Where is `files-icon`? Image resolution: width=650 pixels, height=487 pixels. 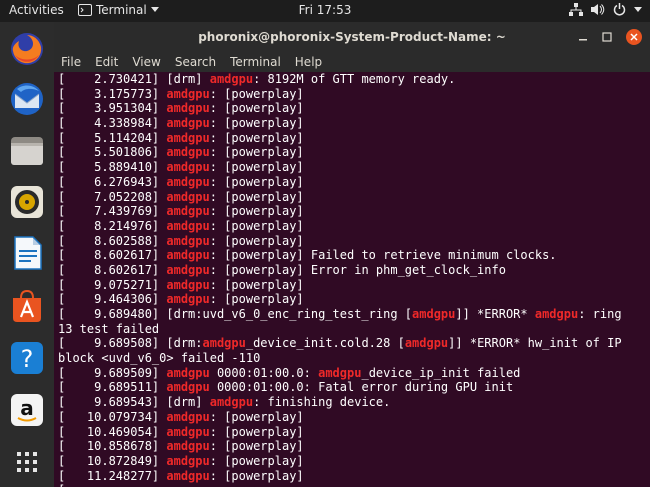
files-icon is located at coordinates (27, 151).